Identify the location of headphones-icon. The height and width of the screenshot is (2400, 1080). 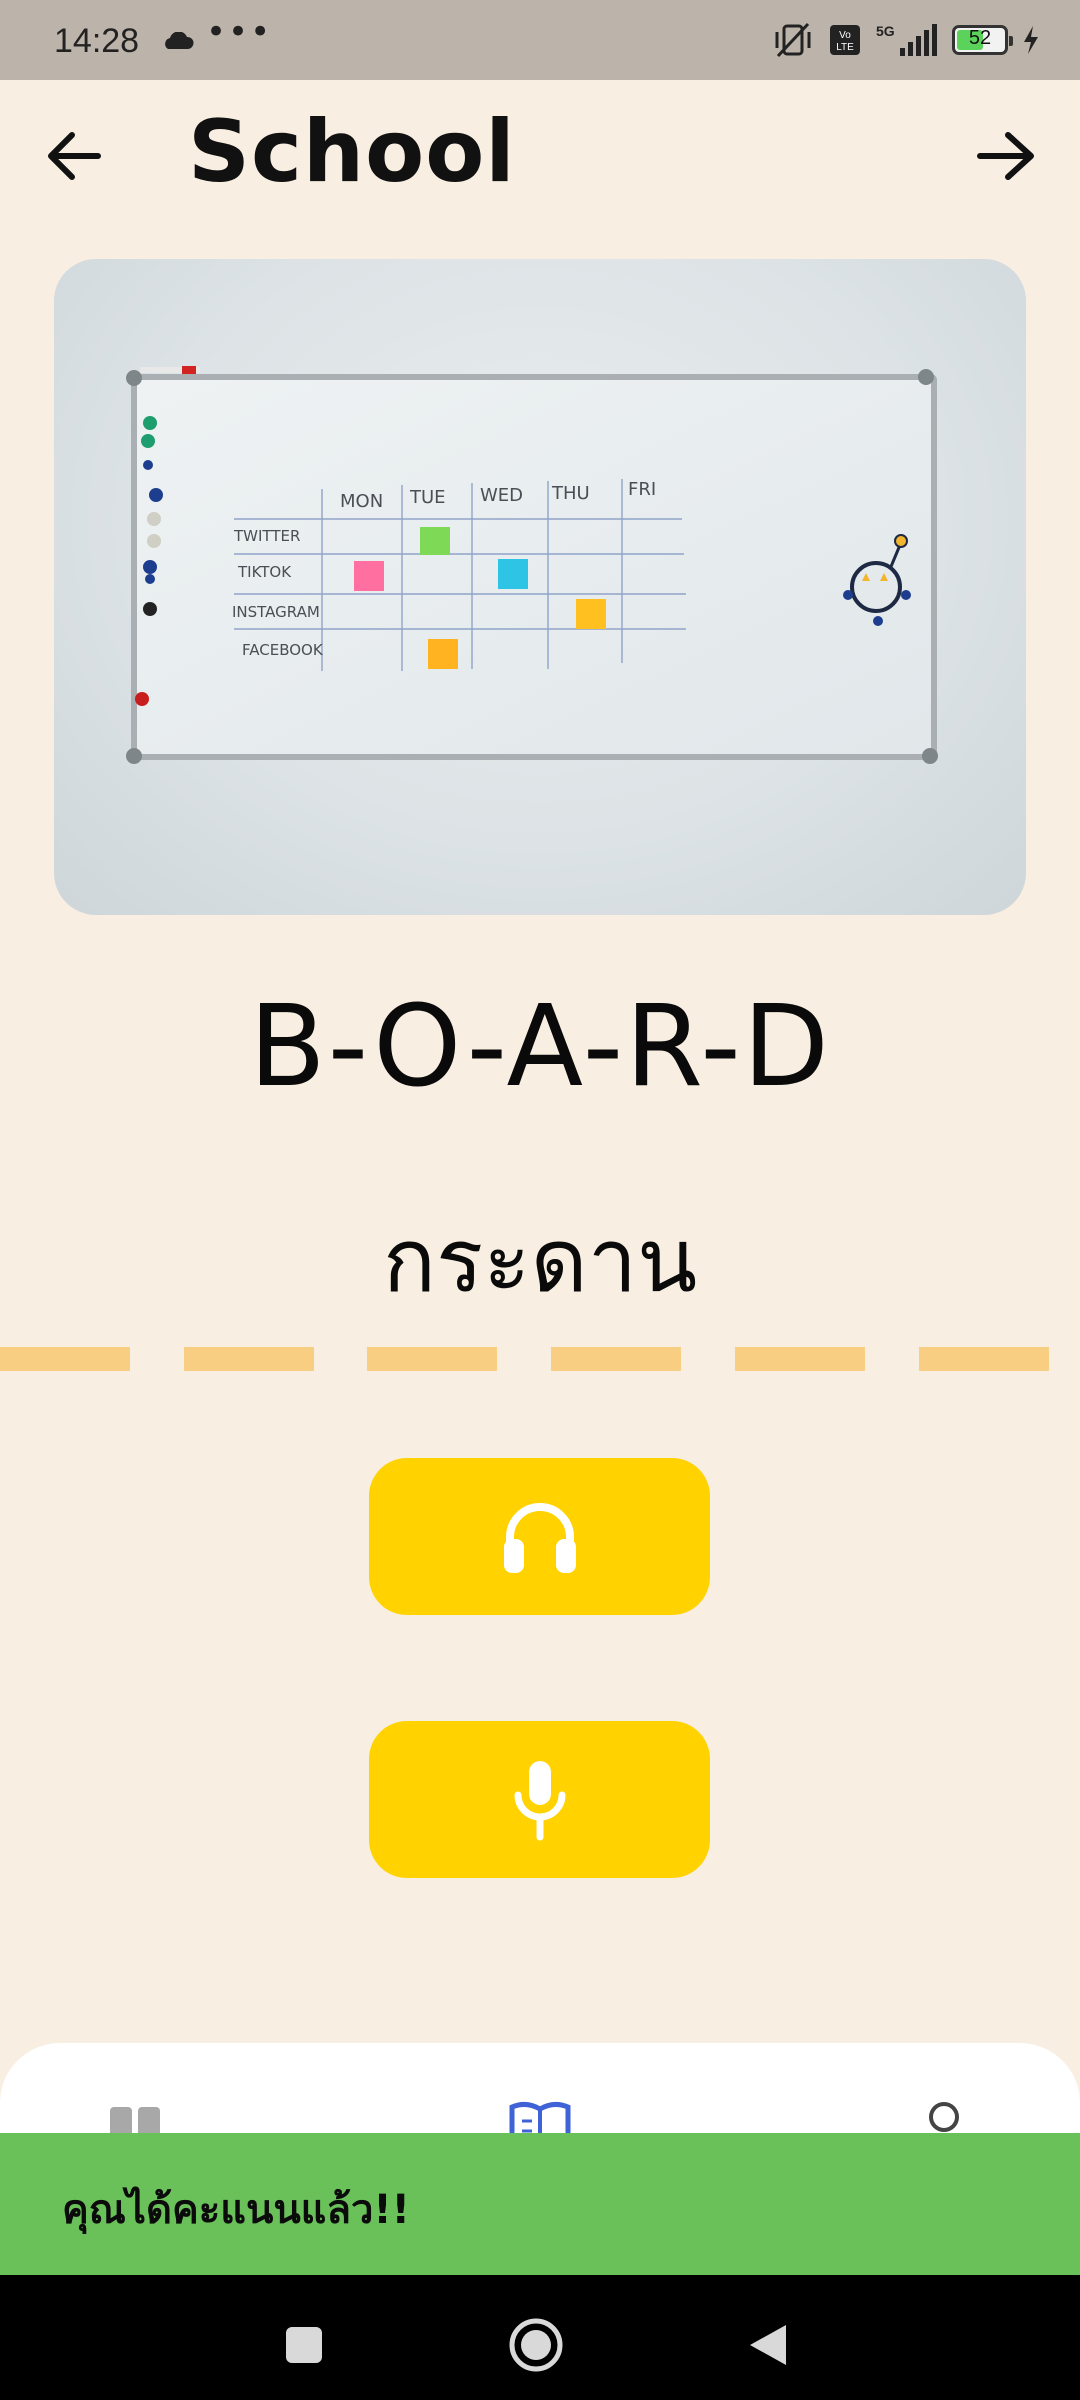
(539, 1537).